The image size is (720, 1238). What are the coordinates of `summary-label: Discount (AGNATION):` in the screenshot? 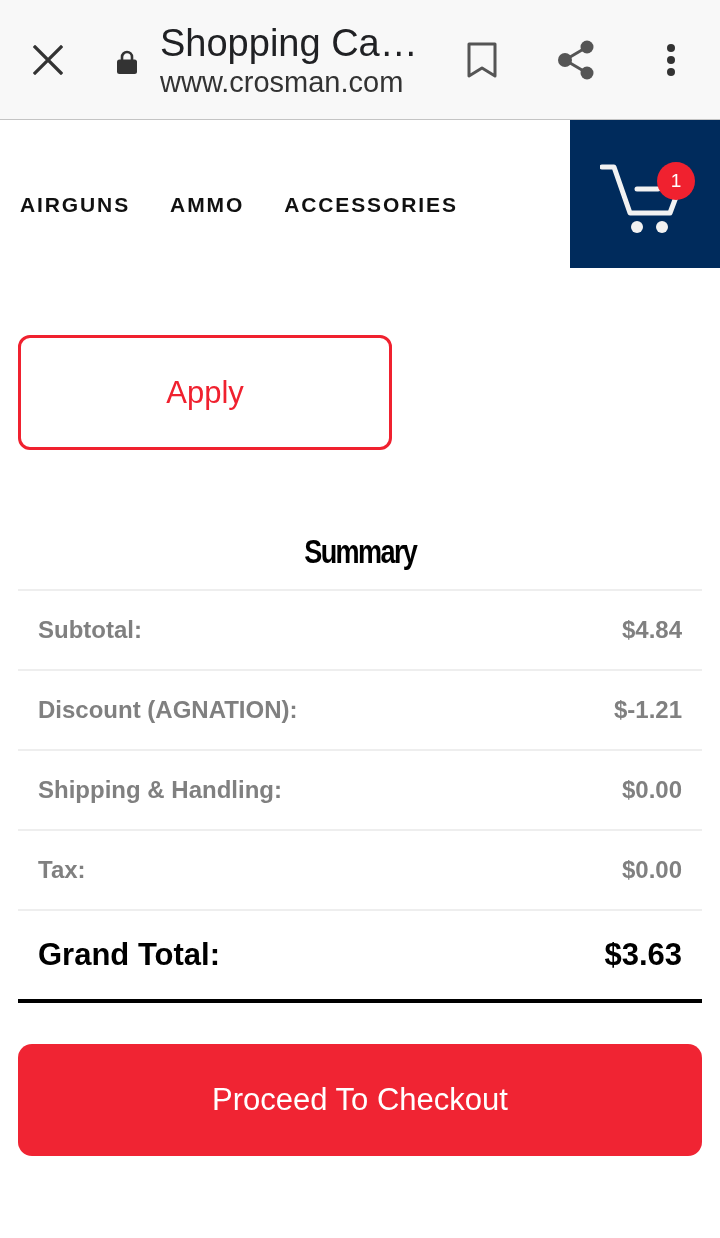 It's located at (168, 710).